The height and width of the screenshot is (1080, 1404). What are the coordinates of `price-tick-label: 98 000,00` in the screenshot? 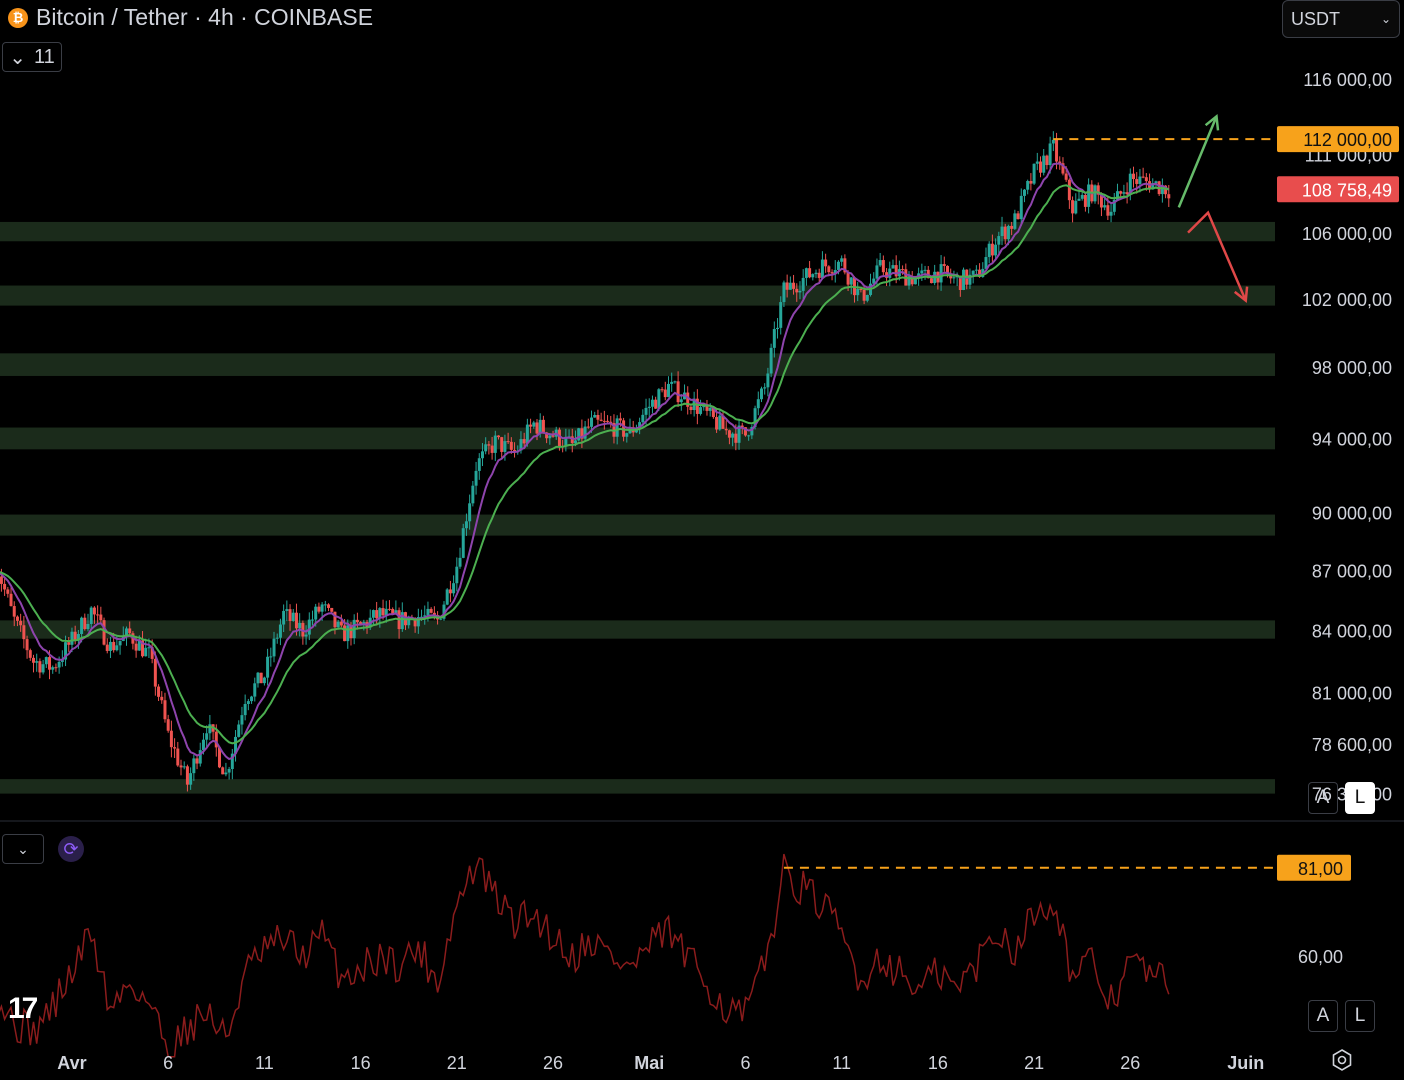 It's located at (1352, 368).